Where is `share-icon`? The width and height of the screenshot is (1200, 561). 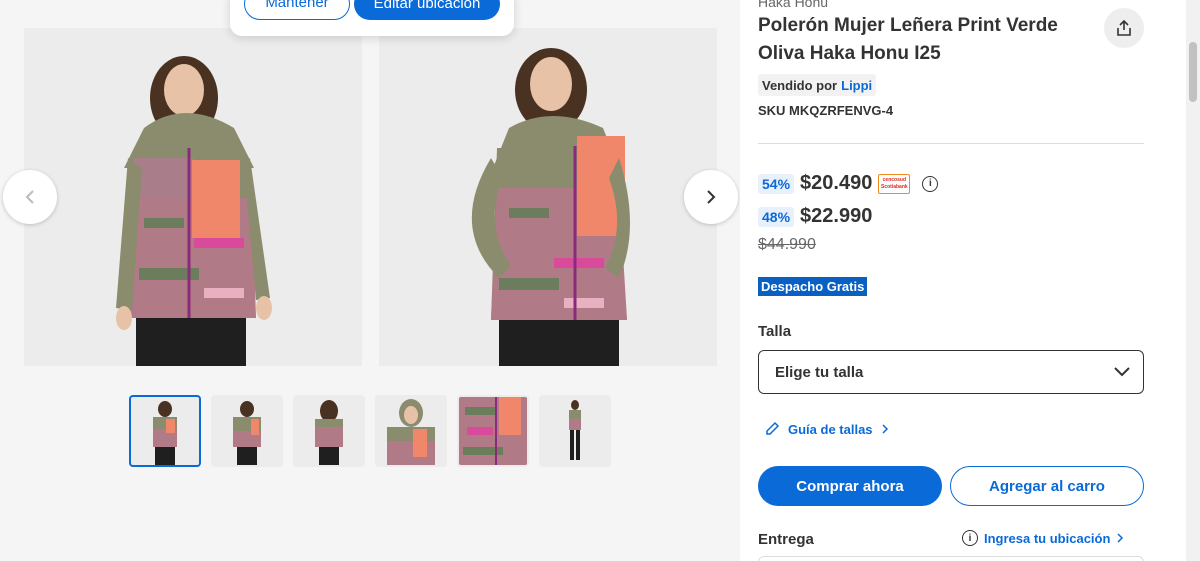
share-icon is located at coordinates (1124, 27).